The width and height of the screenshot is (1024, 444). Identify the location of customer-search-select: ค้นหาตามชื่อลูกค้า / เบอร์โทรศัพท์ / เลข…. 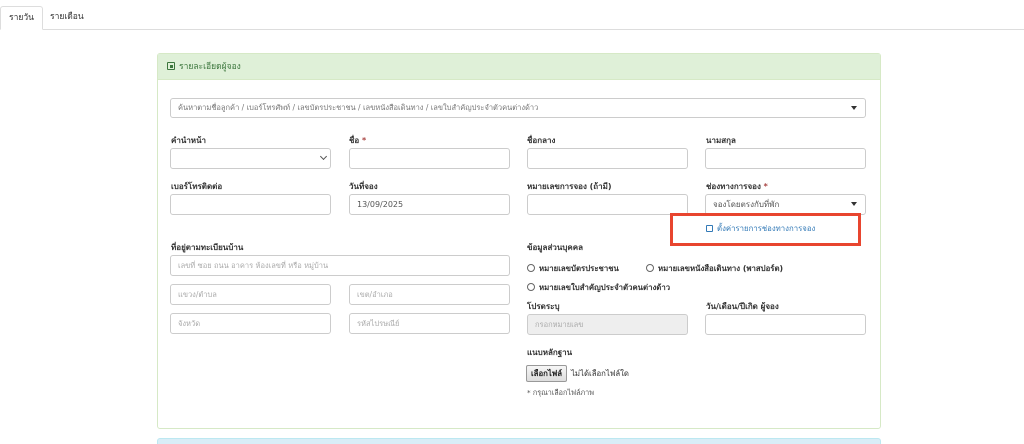
(518, 108).